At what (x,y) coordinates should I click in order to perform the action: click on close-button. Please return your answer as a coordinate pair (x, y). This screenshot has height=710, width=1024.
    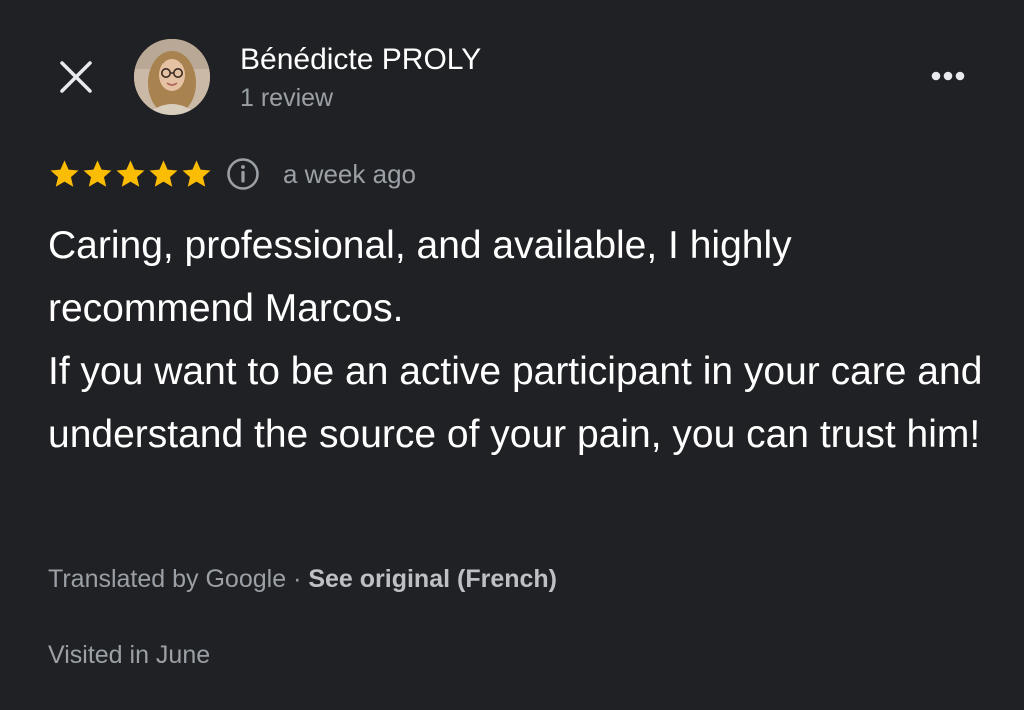
    Looking at the image, I should click on (76, 77).